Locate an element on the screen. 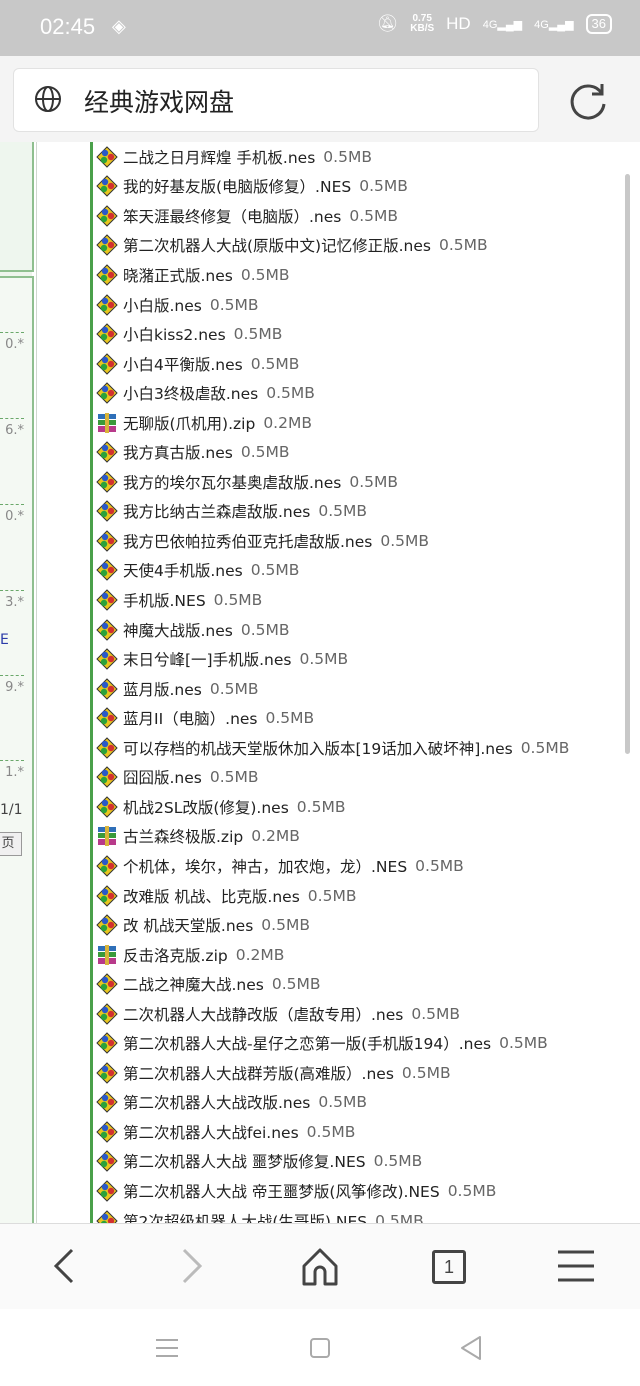 This screenshot has width=640, height=1386. file-list-item: 第二次机器人大战(原版中文)记忆修正版.nes 0.5MB is located at coordinates (292, 246).